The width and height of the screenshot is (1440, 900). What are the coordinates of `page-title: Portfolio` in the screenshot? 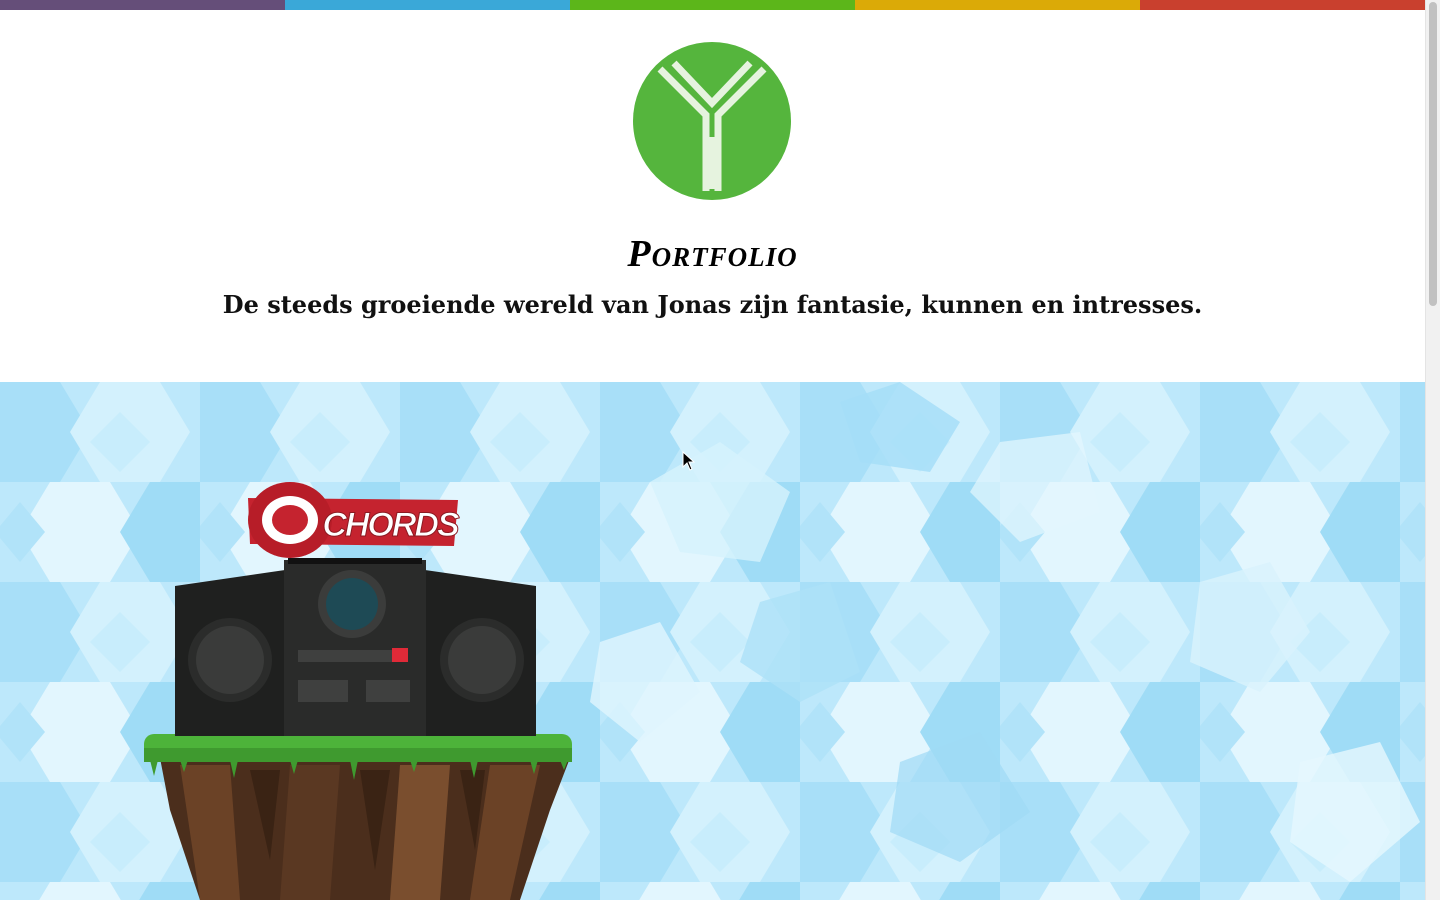 It's located at (712, 254).